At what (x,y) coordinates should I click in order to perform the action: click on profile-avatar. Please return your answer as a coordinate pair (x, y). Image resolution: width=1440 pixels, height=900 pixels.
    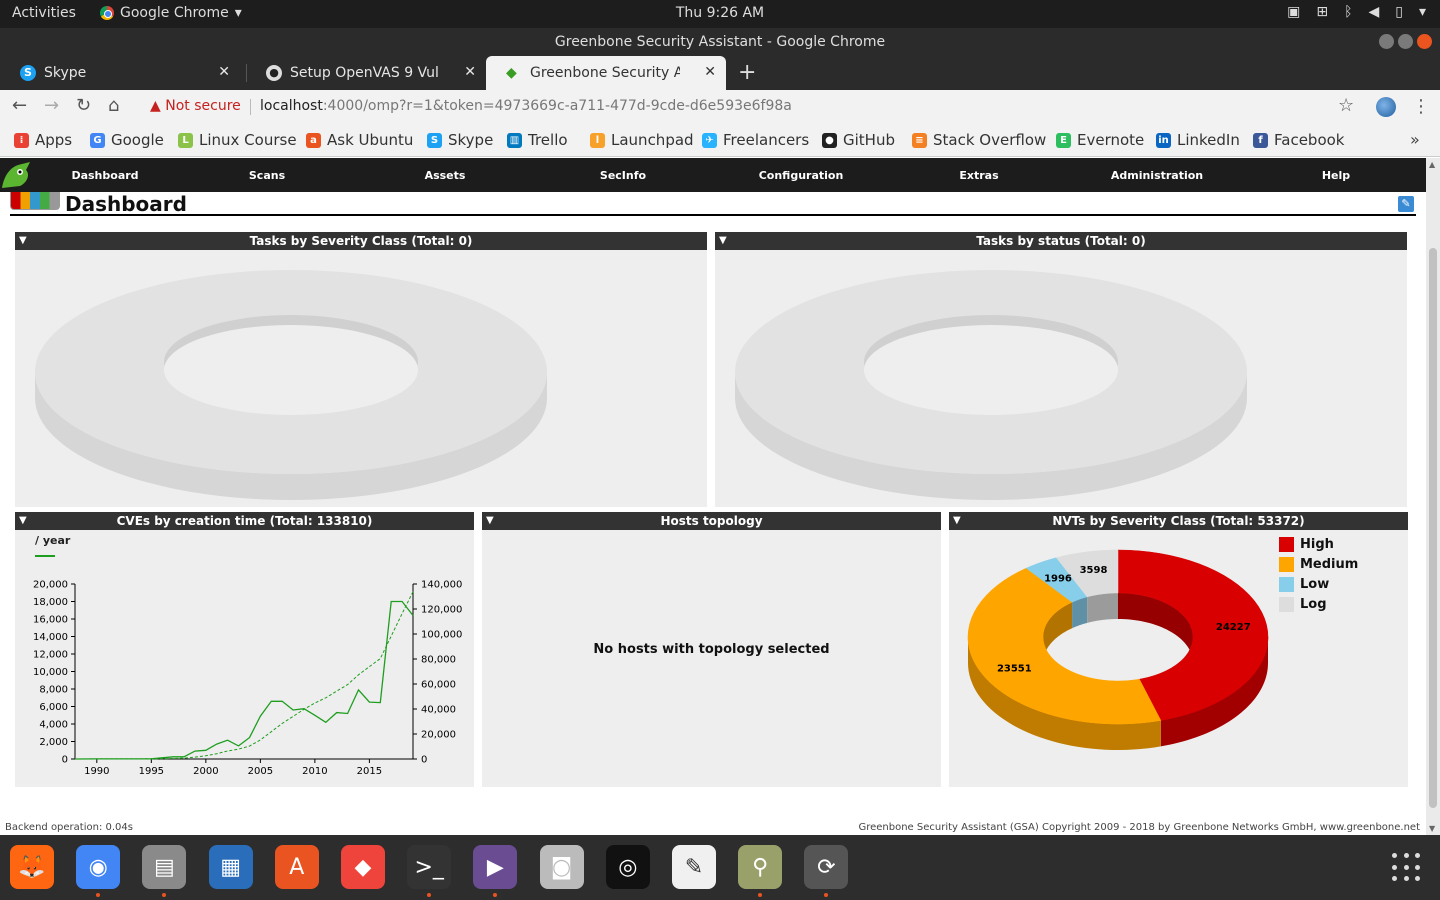
    Looking at the image, I should click on (1386, 107).